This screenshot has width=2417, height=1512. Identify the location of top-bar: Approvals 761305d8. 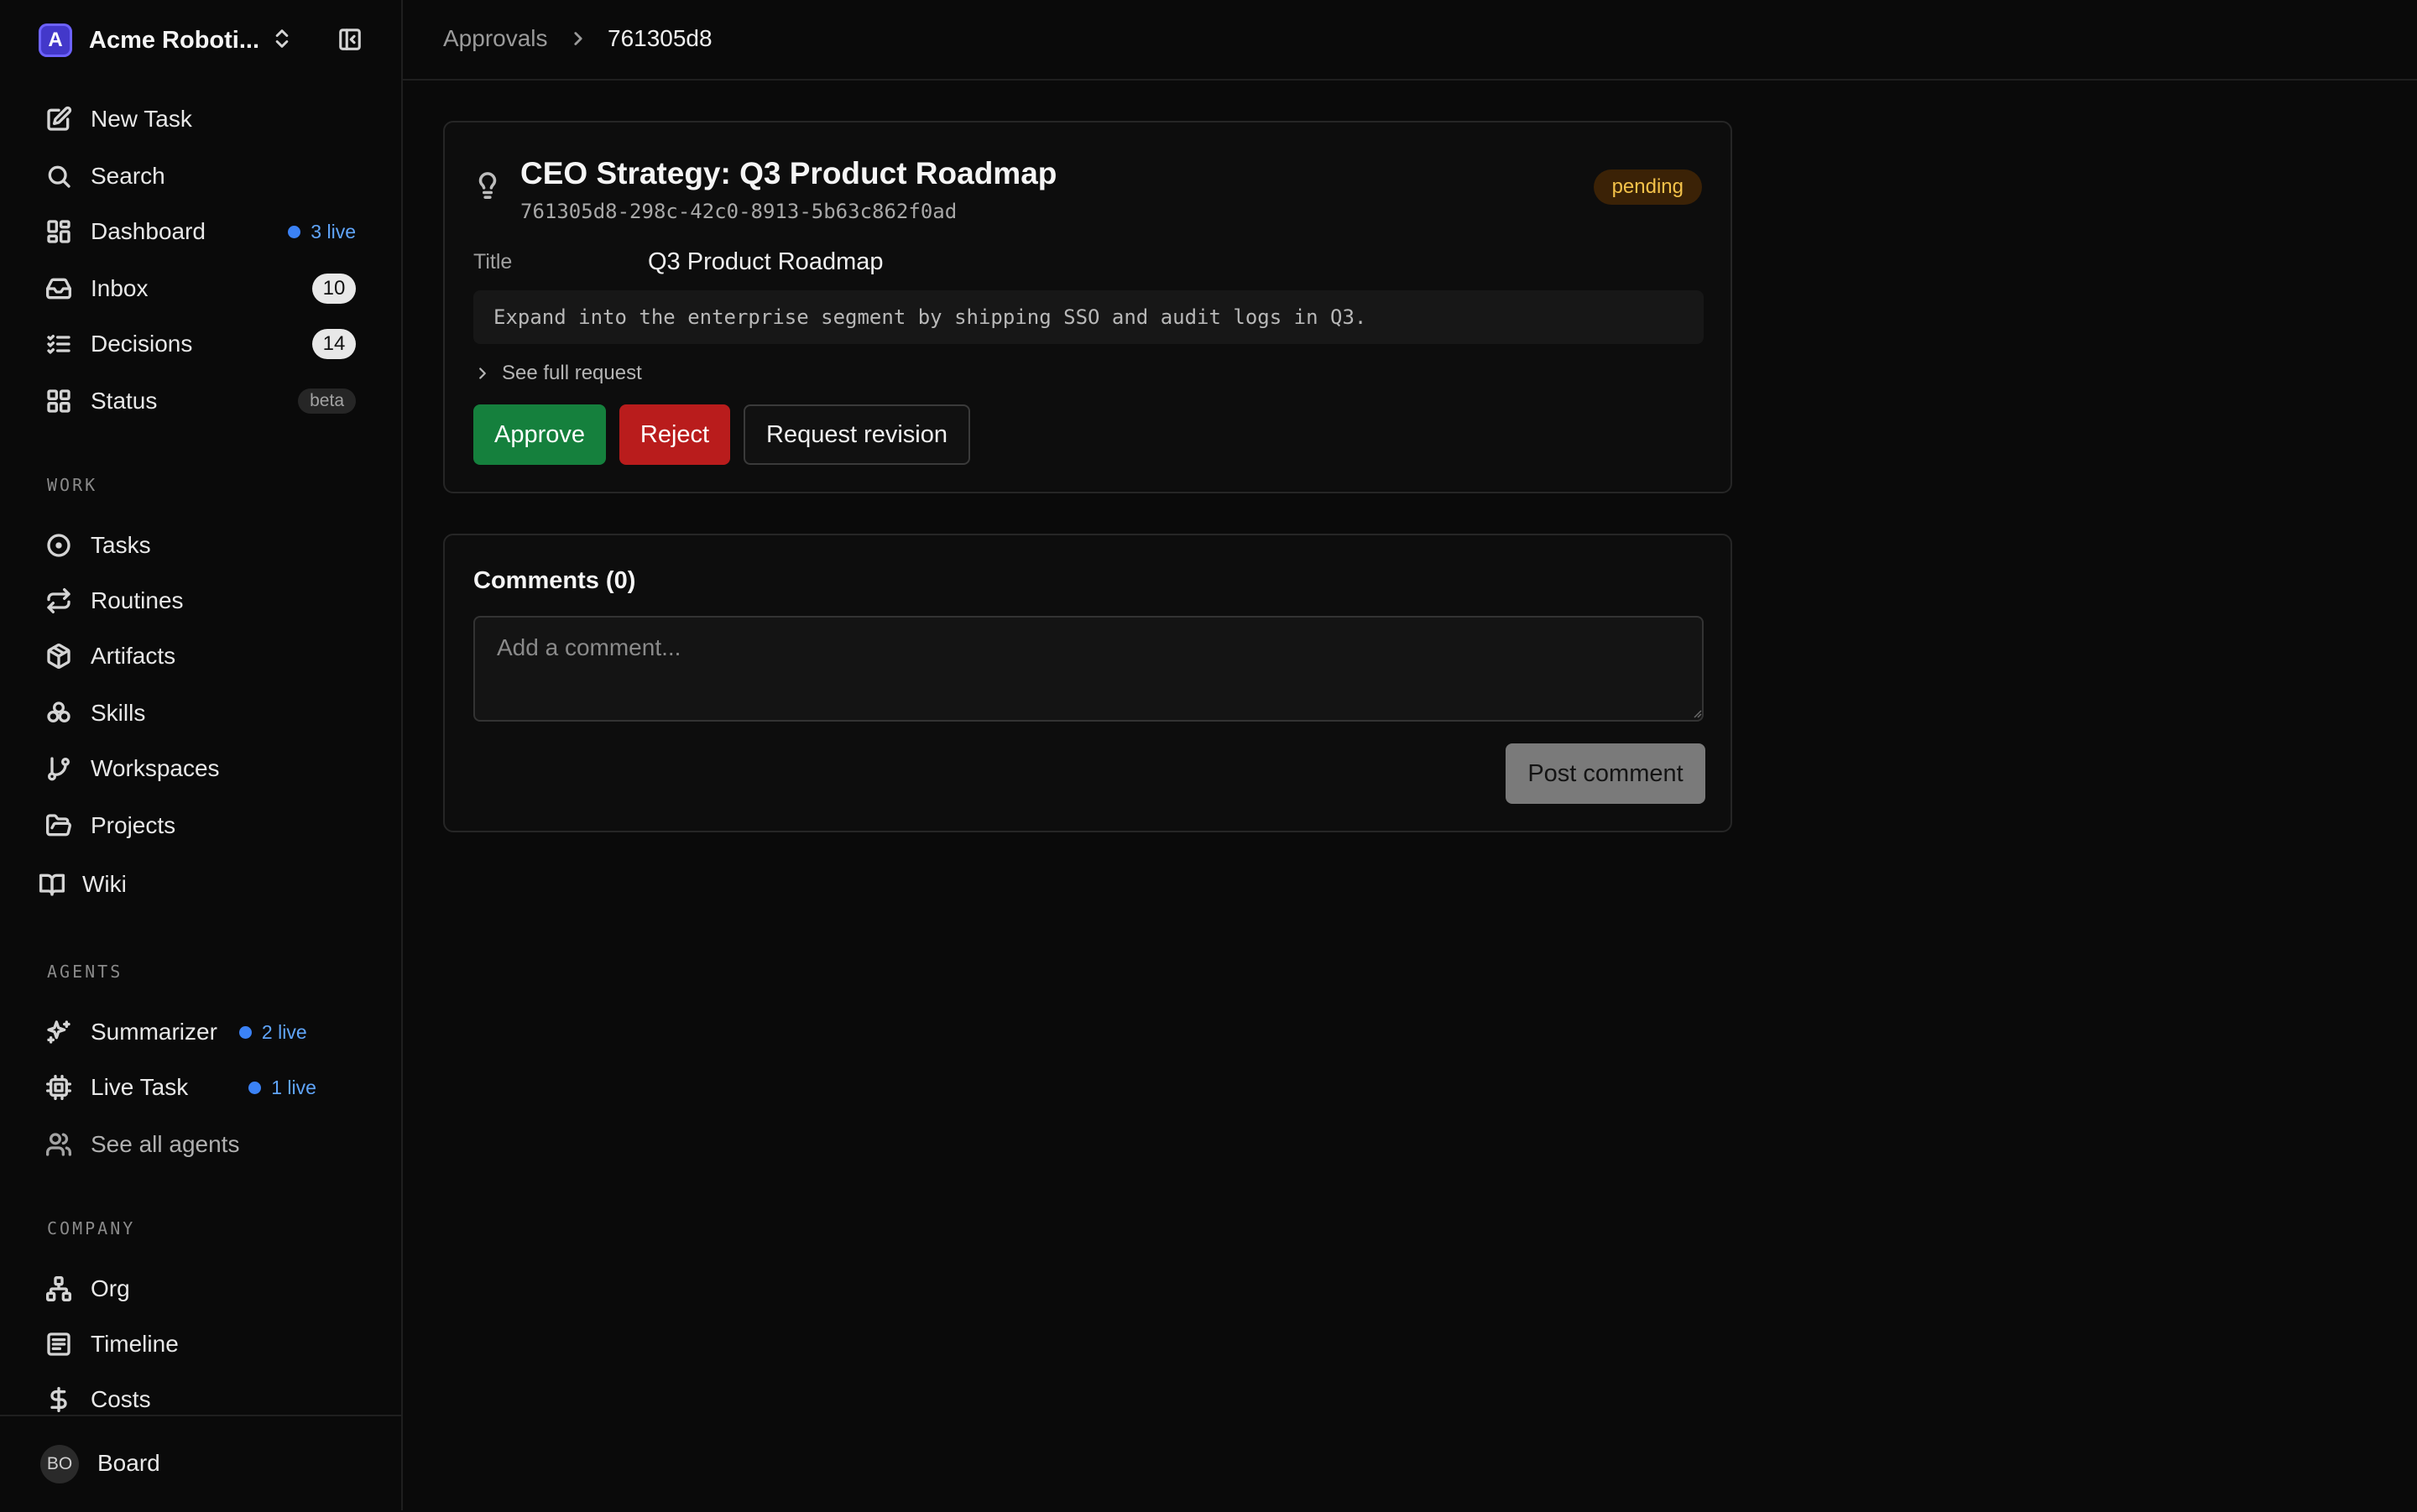
(1410, 41).